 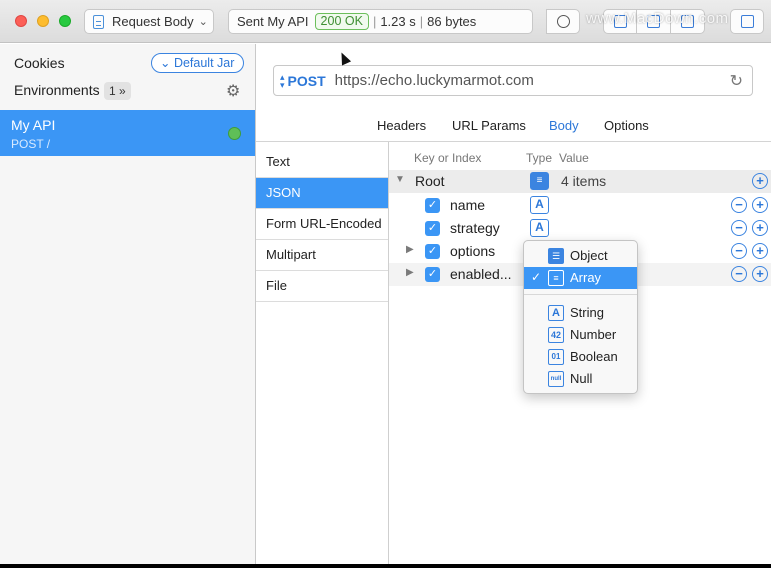 What do you see at coordinates (98, 21) in the screenshot?
I see `document-icon` at bounding box center [98, 21].